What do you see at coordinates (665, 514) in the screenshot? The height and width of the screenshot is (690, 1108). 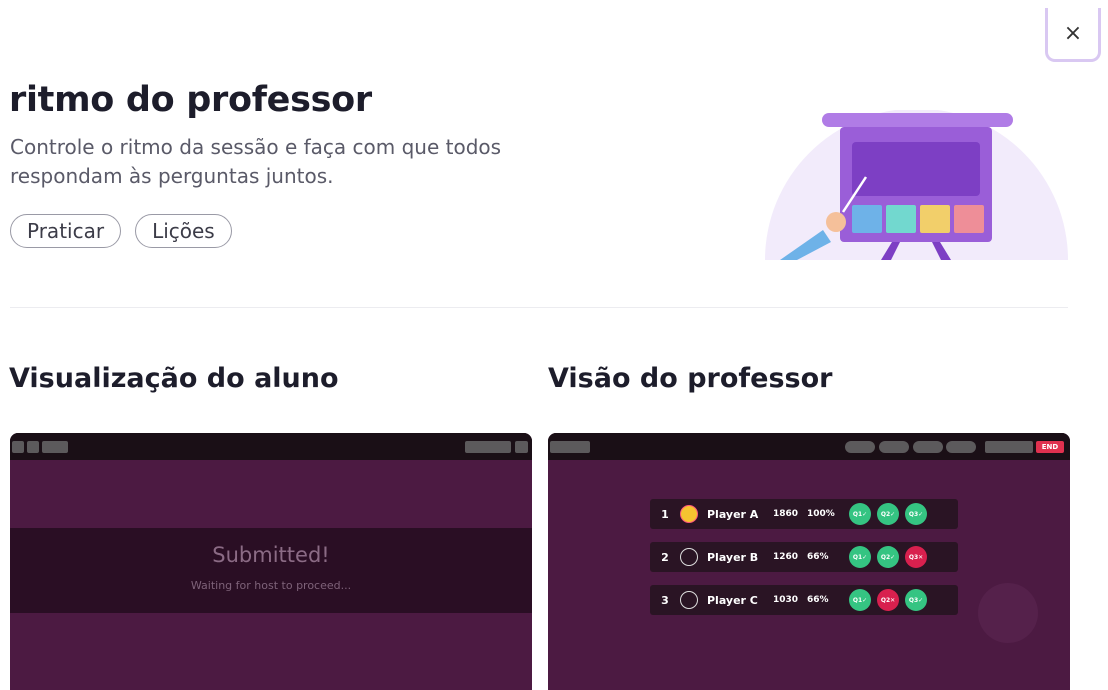 I see `player-rank: 1` at bounding box center [665, 514].